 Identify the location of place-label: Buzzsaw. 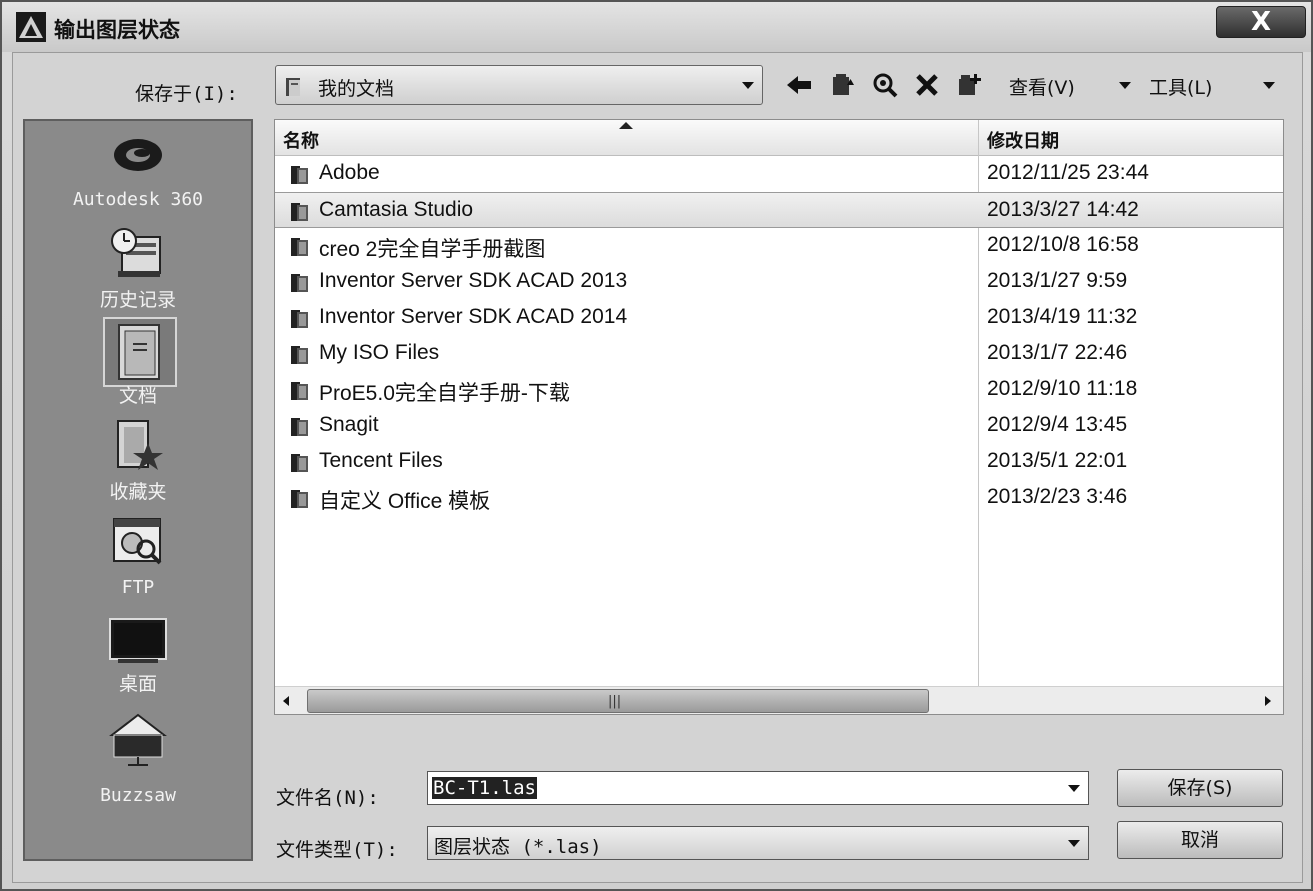
(138, 795).